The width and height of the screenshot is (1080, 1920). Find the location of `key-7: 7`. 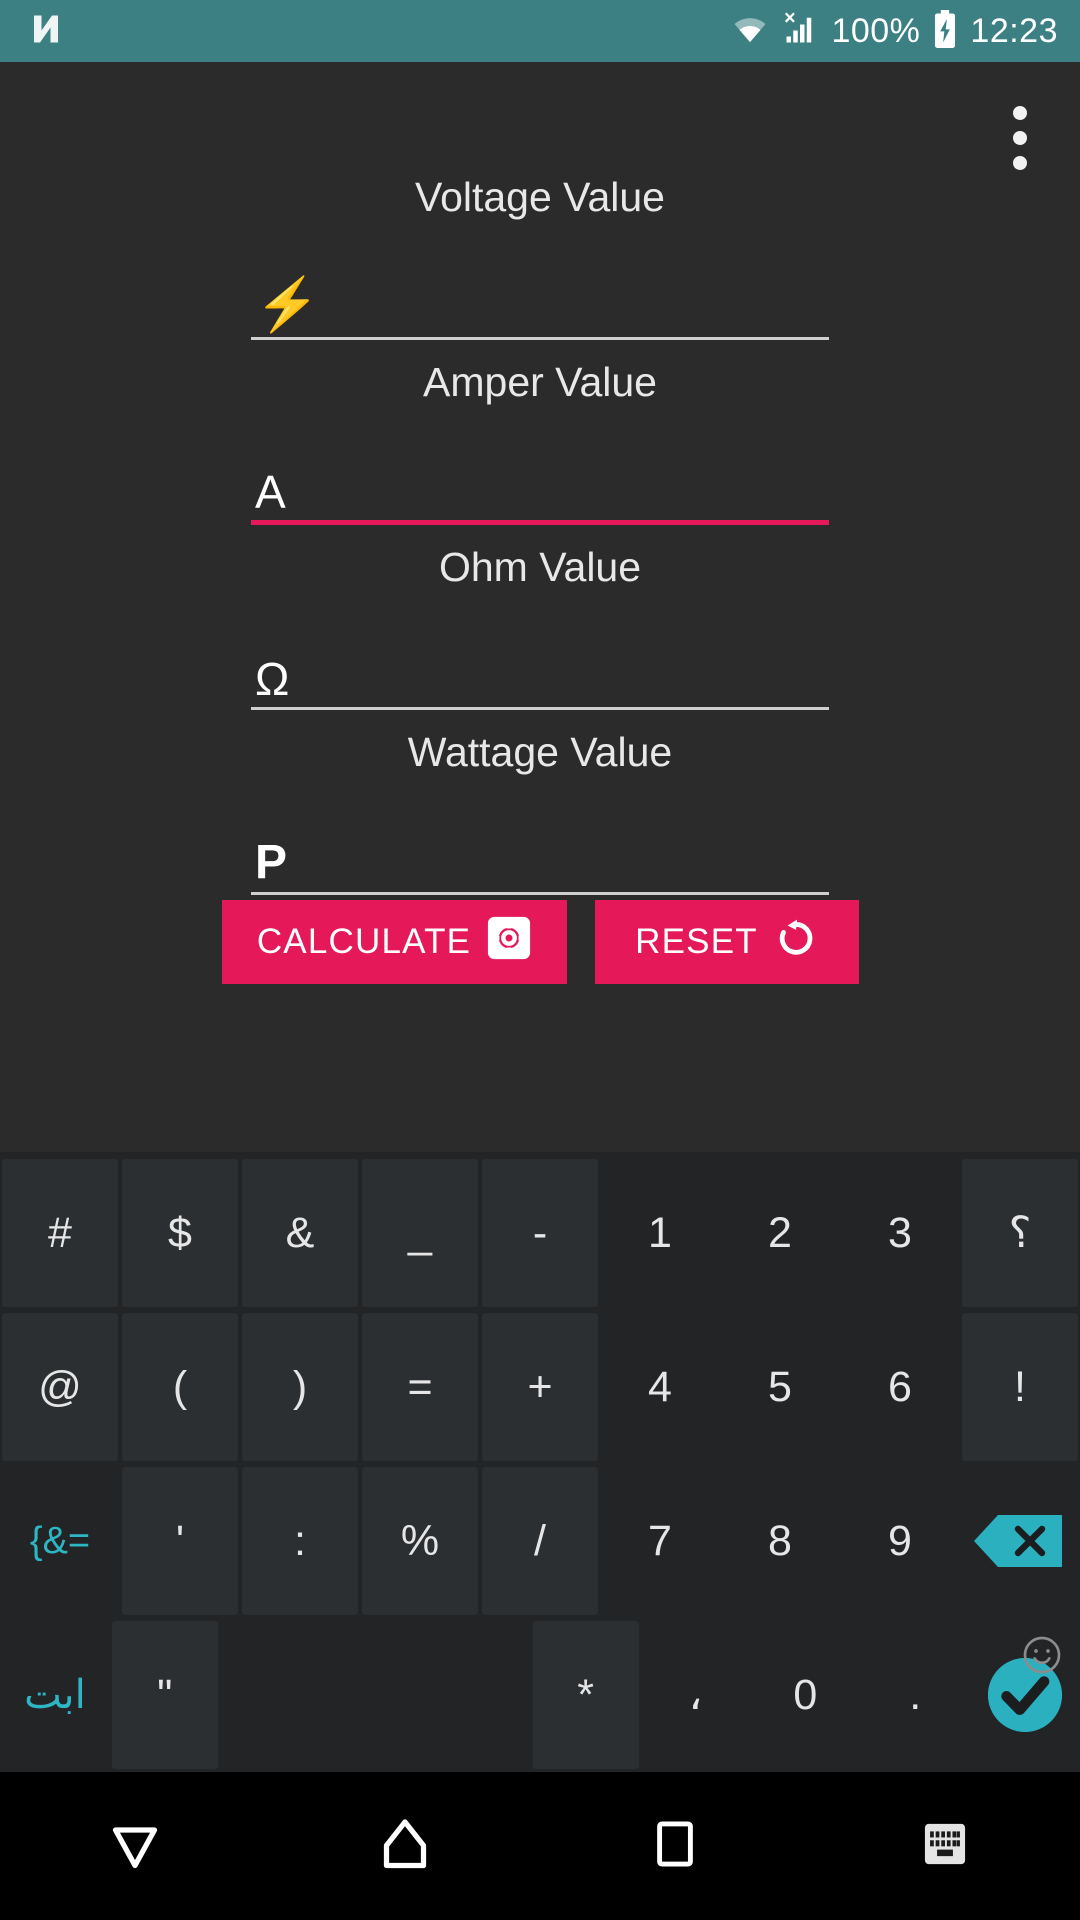

key-7: 7 is located at coordinates (660, 1541).